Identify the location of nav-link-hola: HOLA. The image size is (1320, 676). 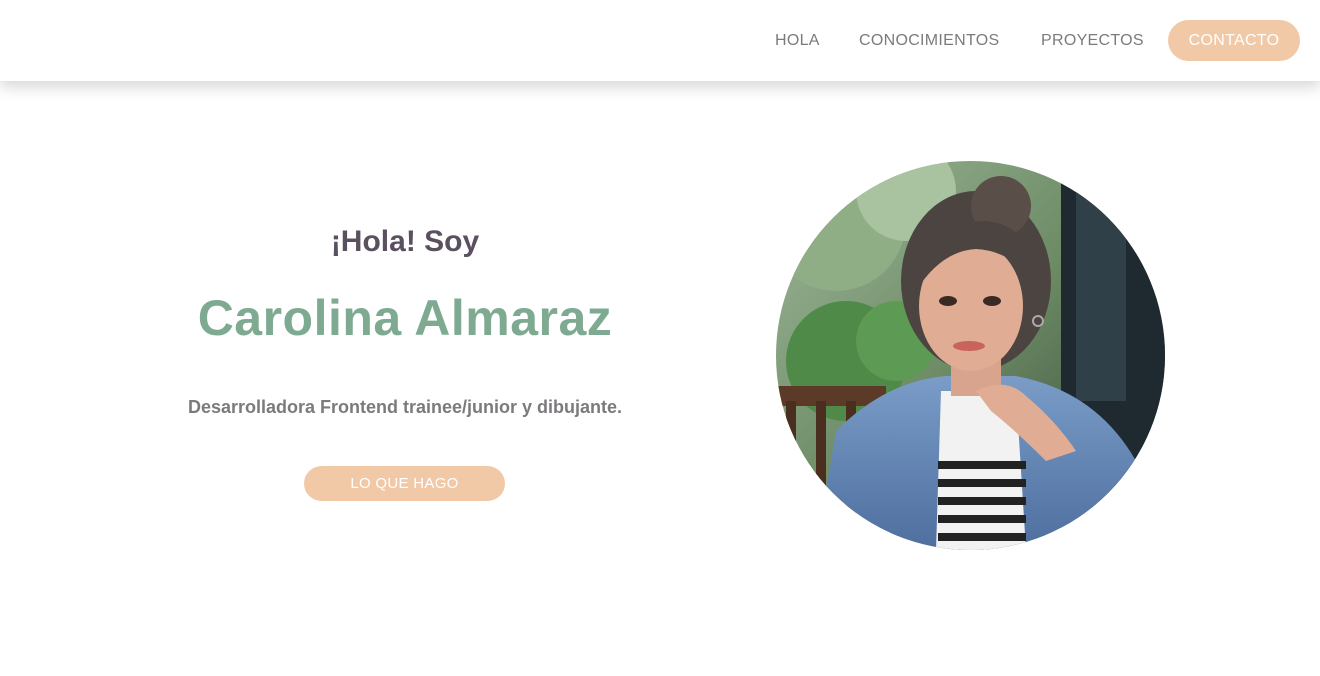
(797, 41).